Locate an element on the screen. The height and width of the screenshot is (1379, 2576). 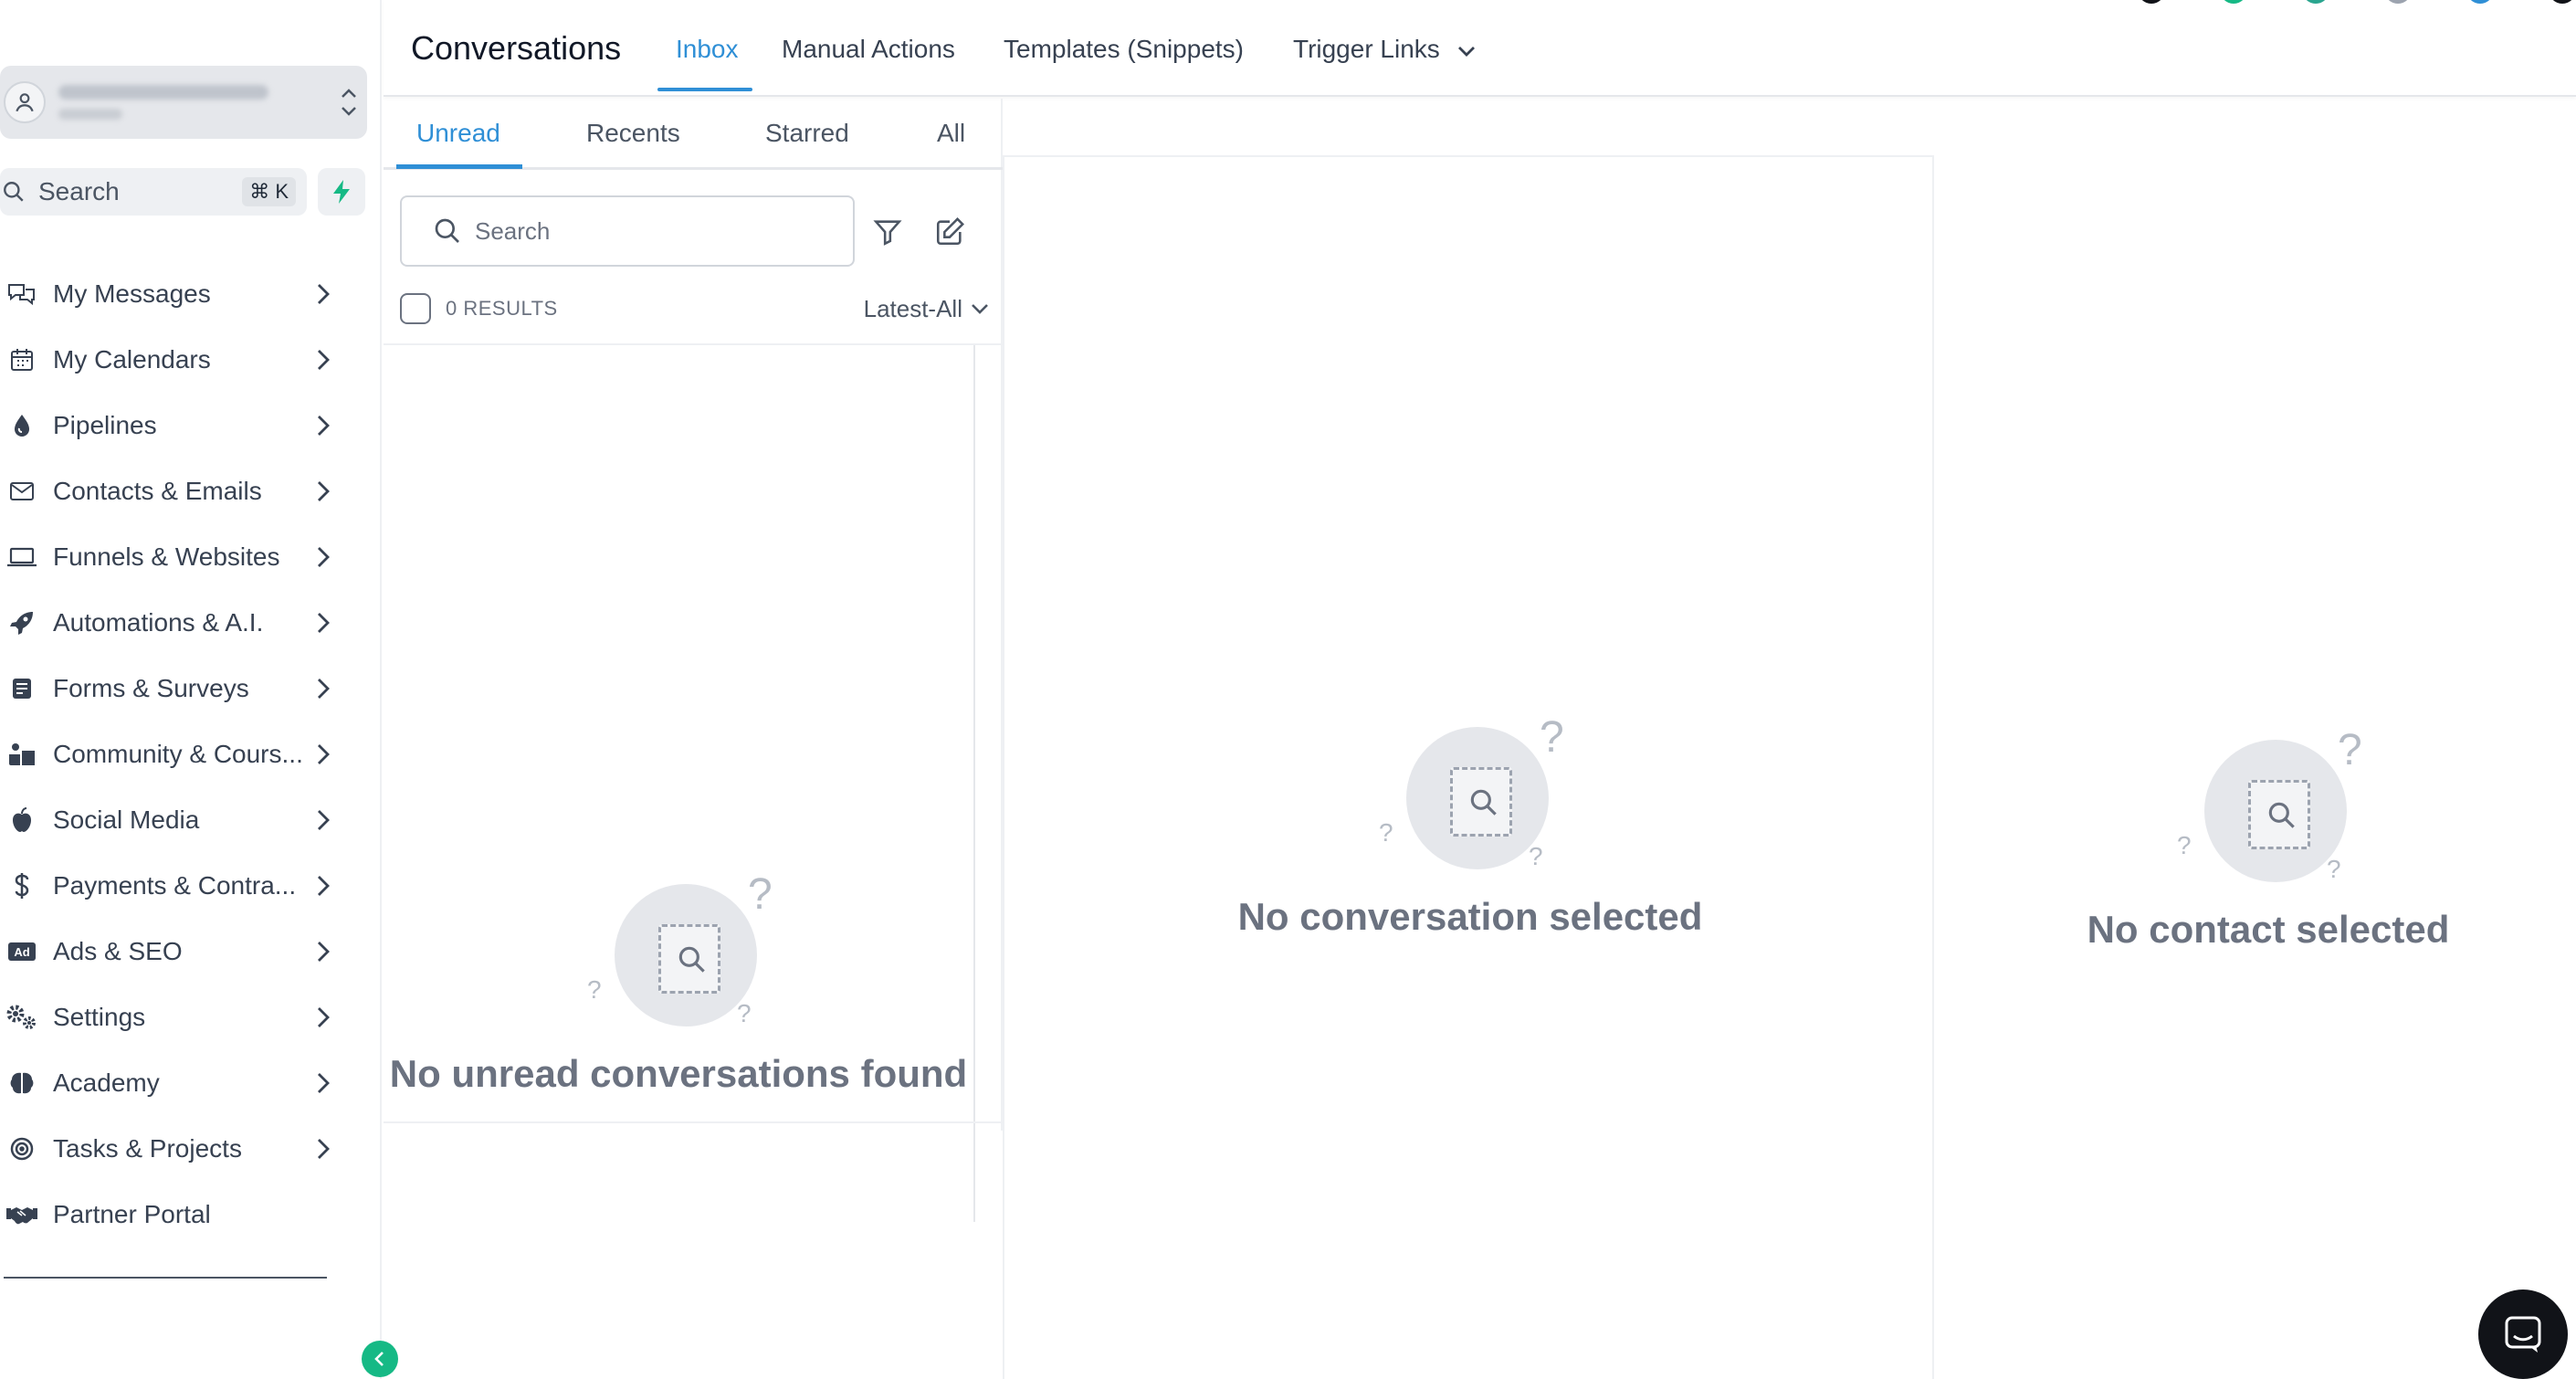
sidebar-item-label: Academy is located at coordinates (106, 1082).